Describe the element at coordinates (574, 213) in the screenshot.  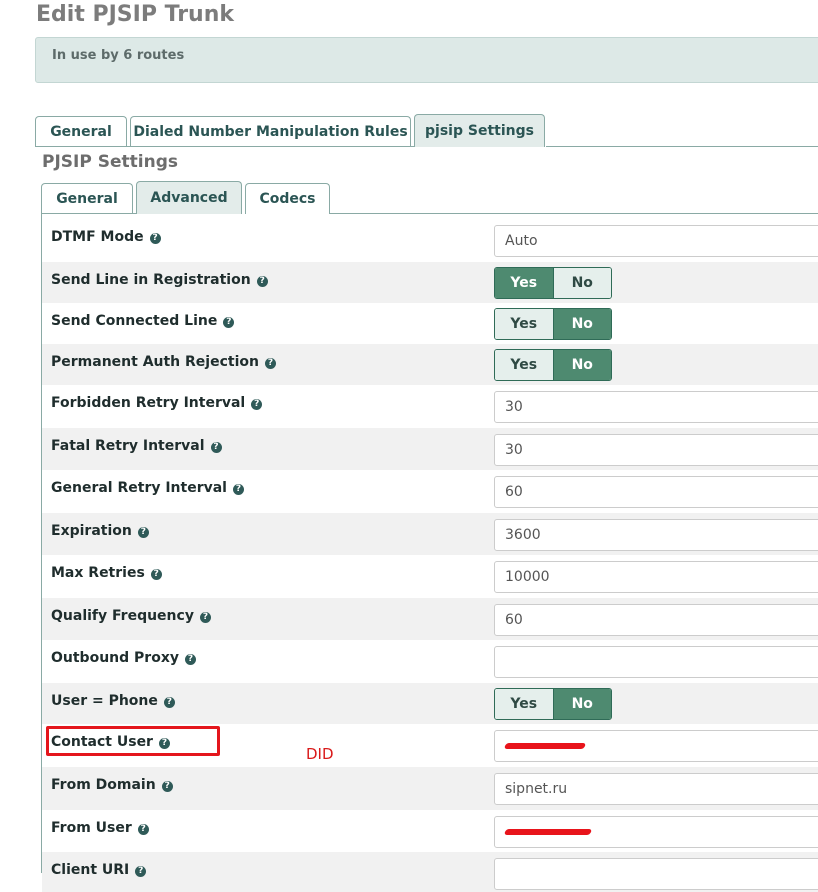
I see `sub-tabs-divider-right` at that location.